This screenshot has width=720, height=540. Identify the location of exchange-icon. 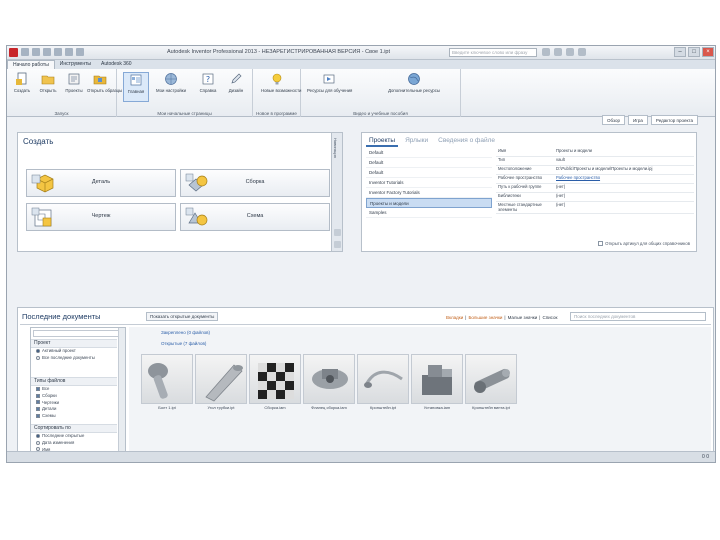
(570, 52).